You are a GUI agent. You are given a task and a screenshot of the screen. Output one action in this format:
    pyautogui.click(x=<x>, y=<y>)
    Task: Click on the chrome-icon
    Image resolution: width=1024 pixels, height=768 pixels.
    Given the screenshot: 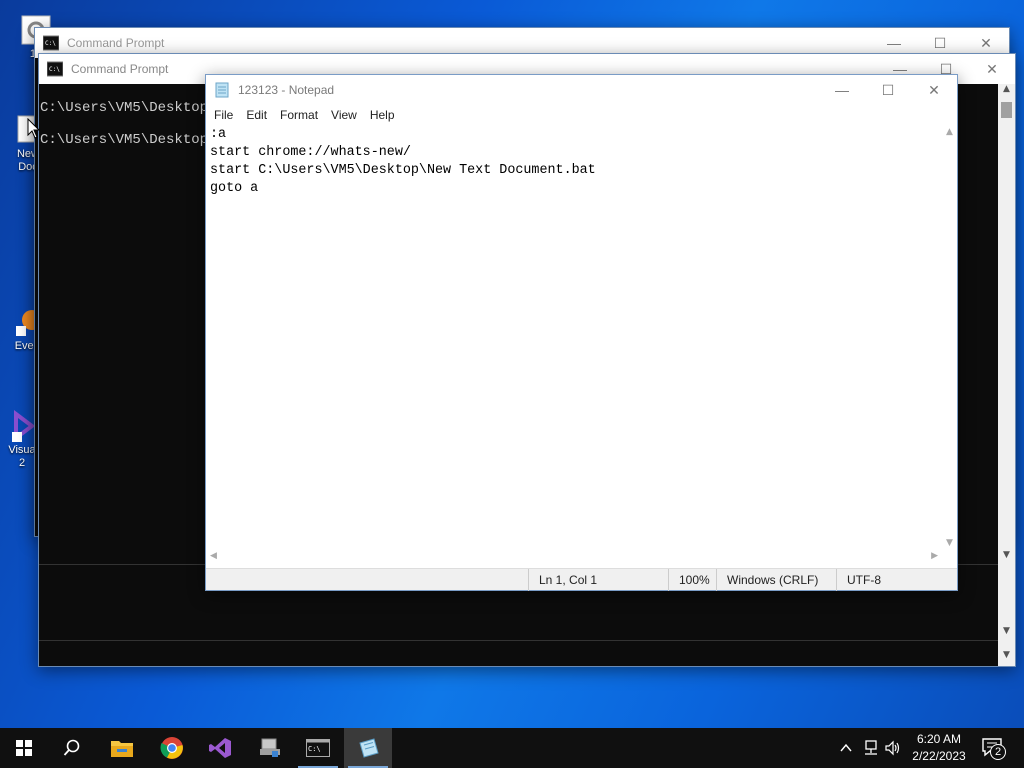 What is the action you would take?
    pyautogui.click(x=171, y=748)
    